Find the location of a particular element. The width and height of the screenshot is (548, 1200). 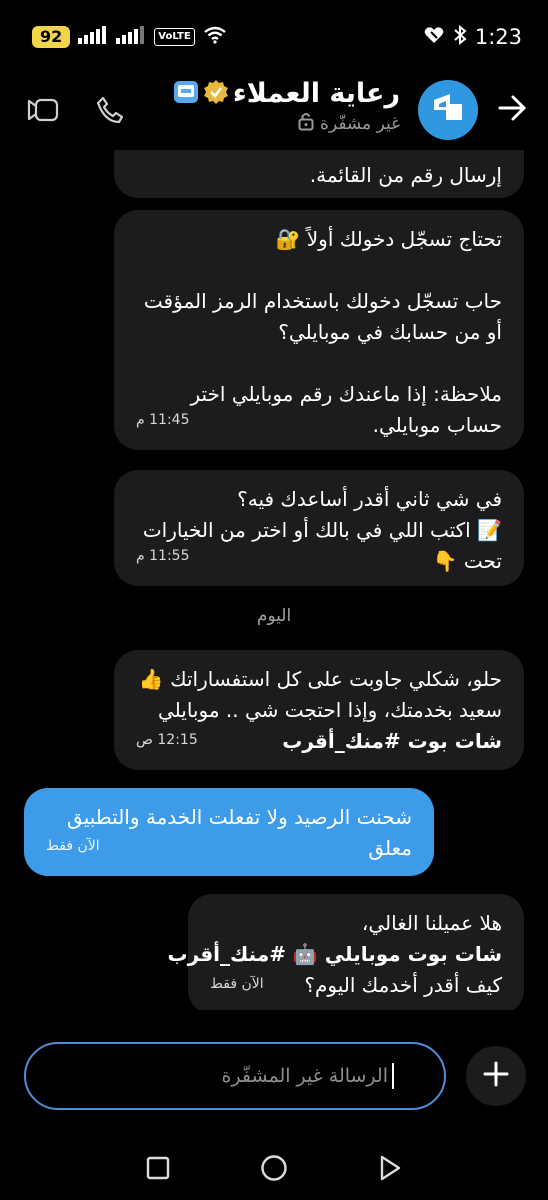

message-text: شحنت الرصيد ولا تفعلت الخدمة والتطبيق is located at coordinates (239, 817).